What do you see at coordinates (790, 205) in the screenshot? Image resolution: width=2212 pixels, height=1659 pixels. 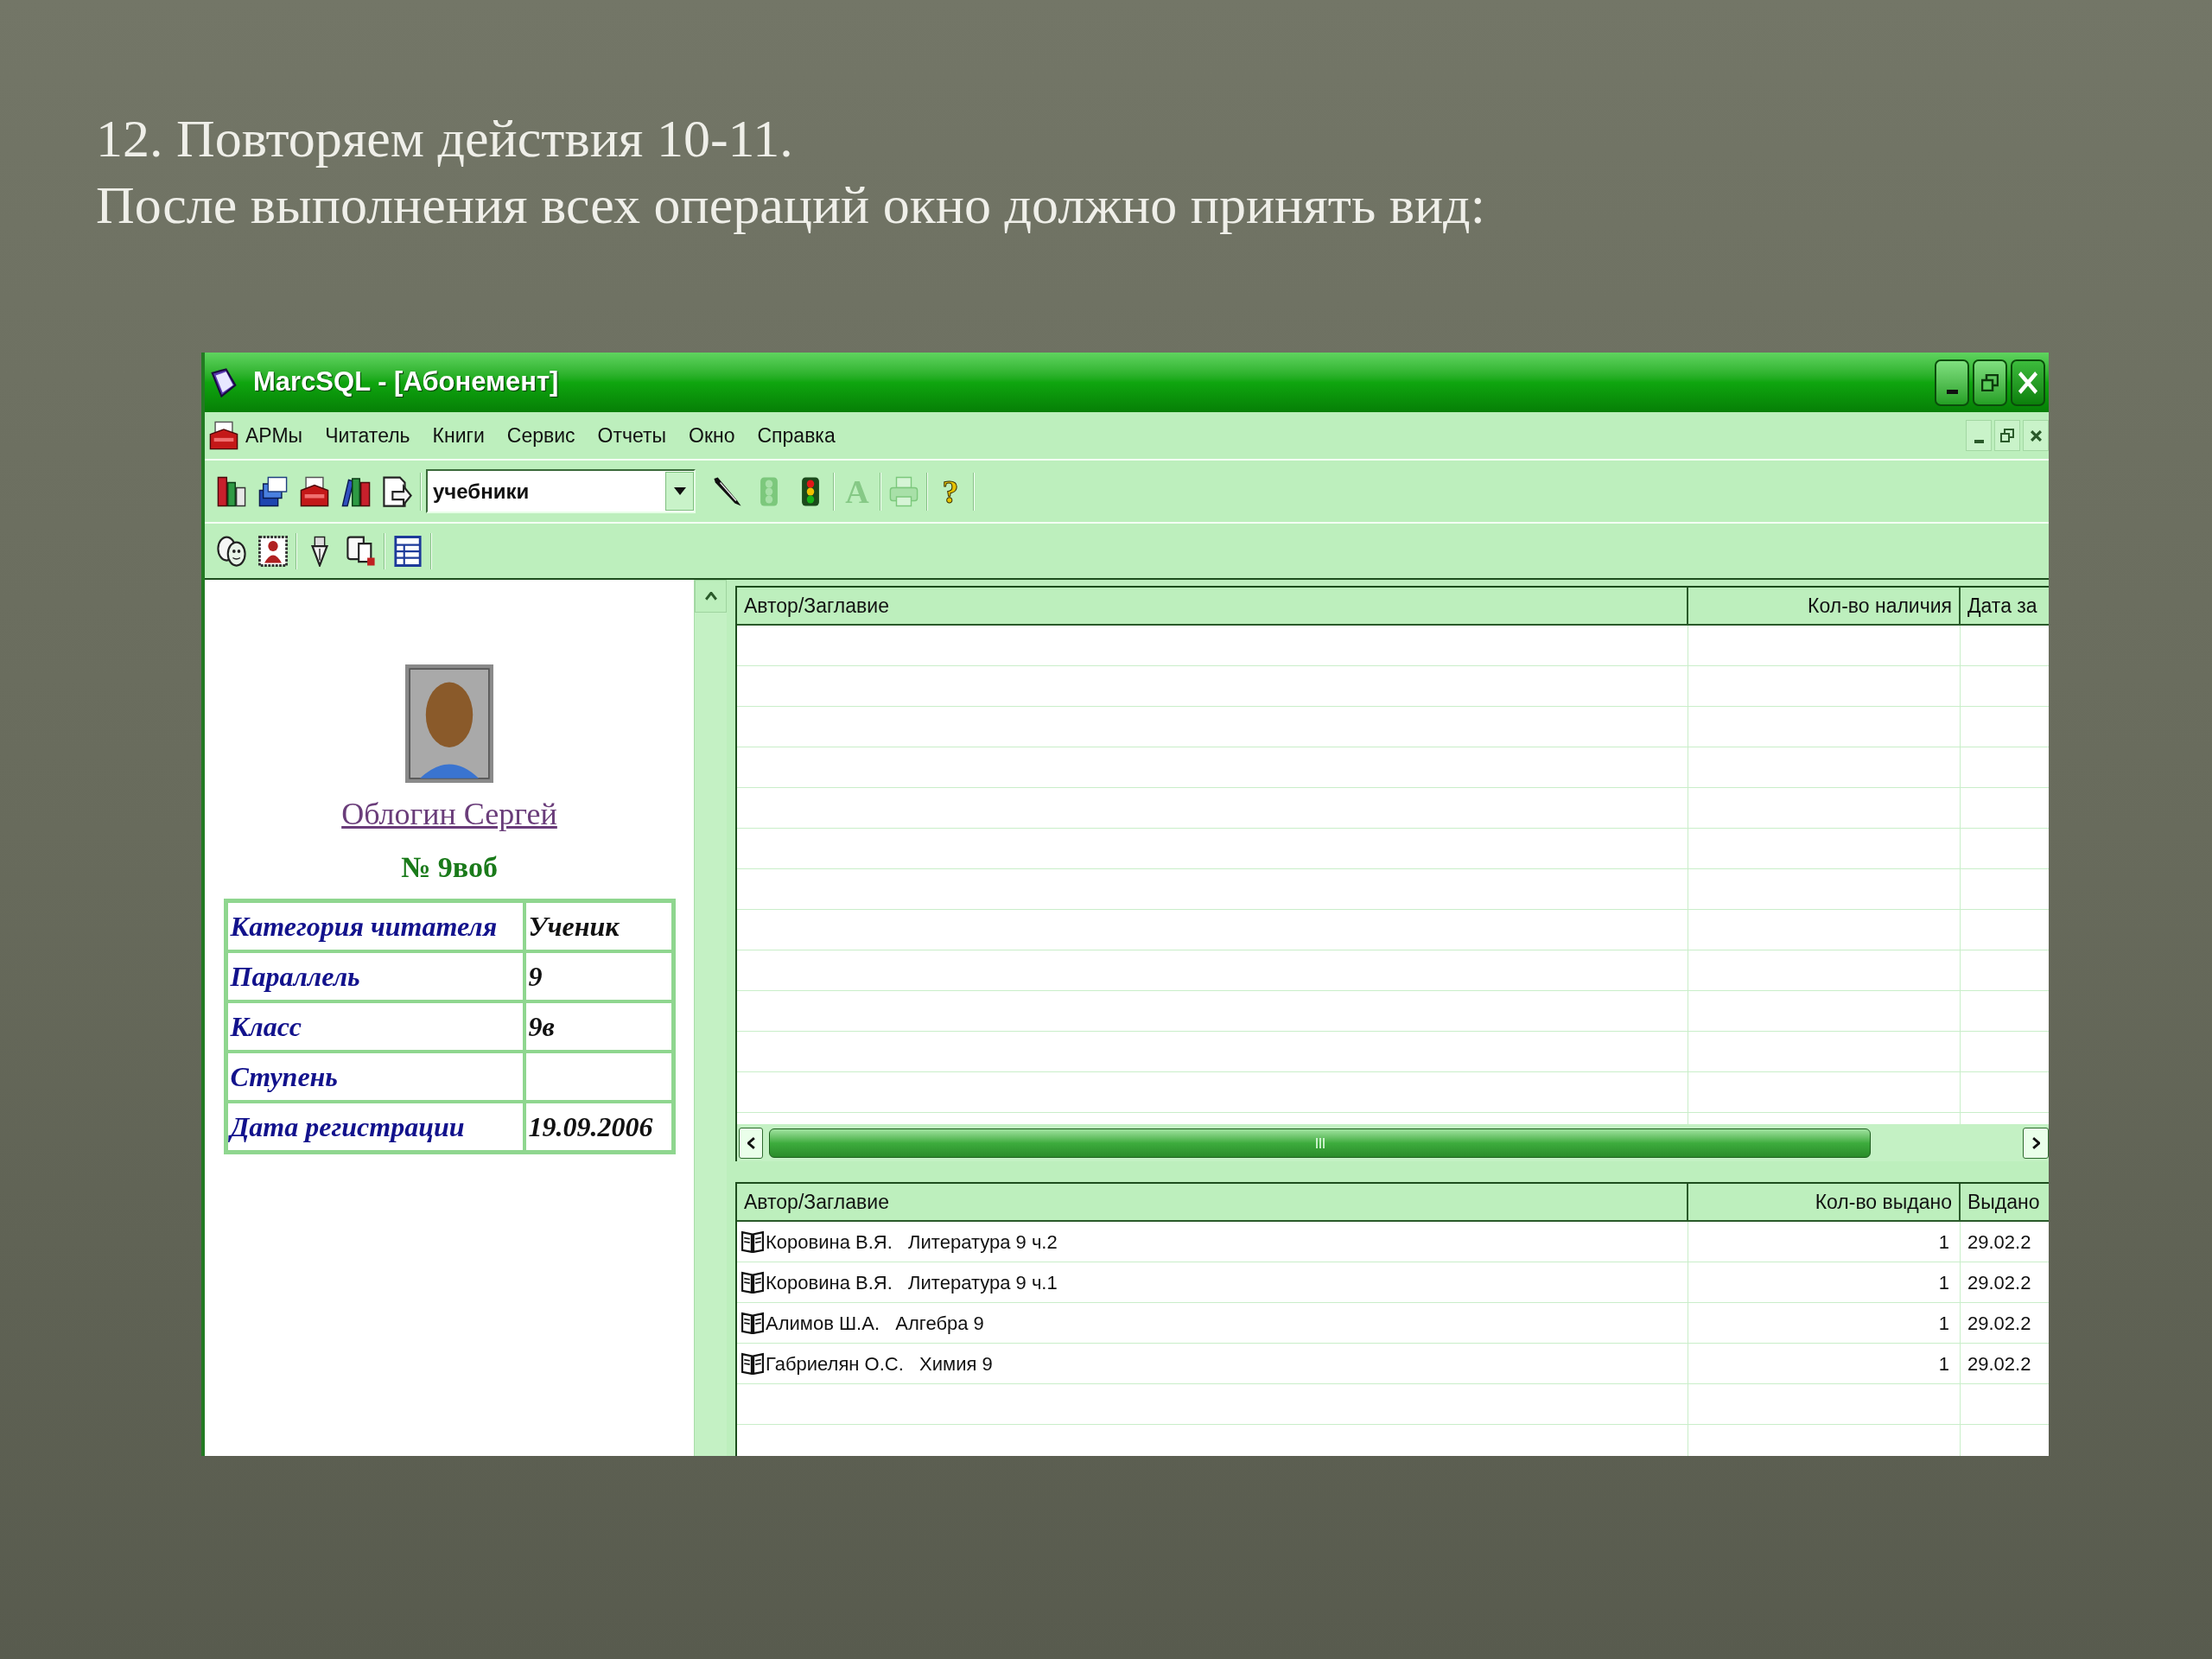 I see `instruction-text: После выполнения всех операций окно должно принять вид:` at bounding box center [790, 205].